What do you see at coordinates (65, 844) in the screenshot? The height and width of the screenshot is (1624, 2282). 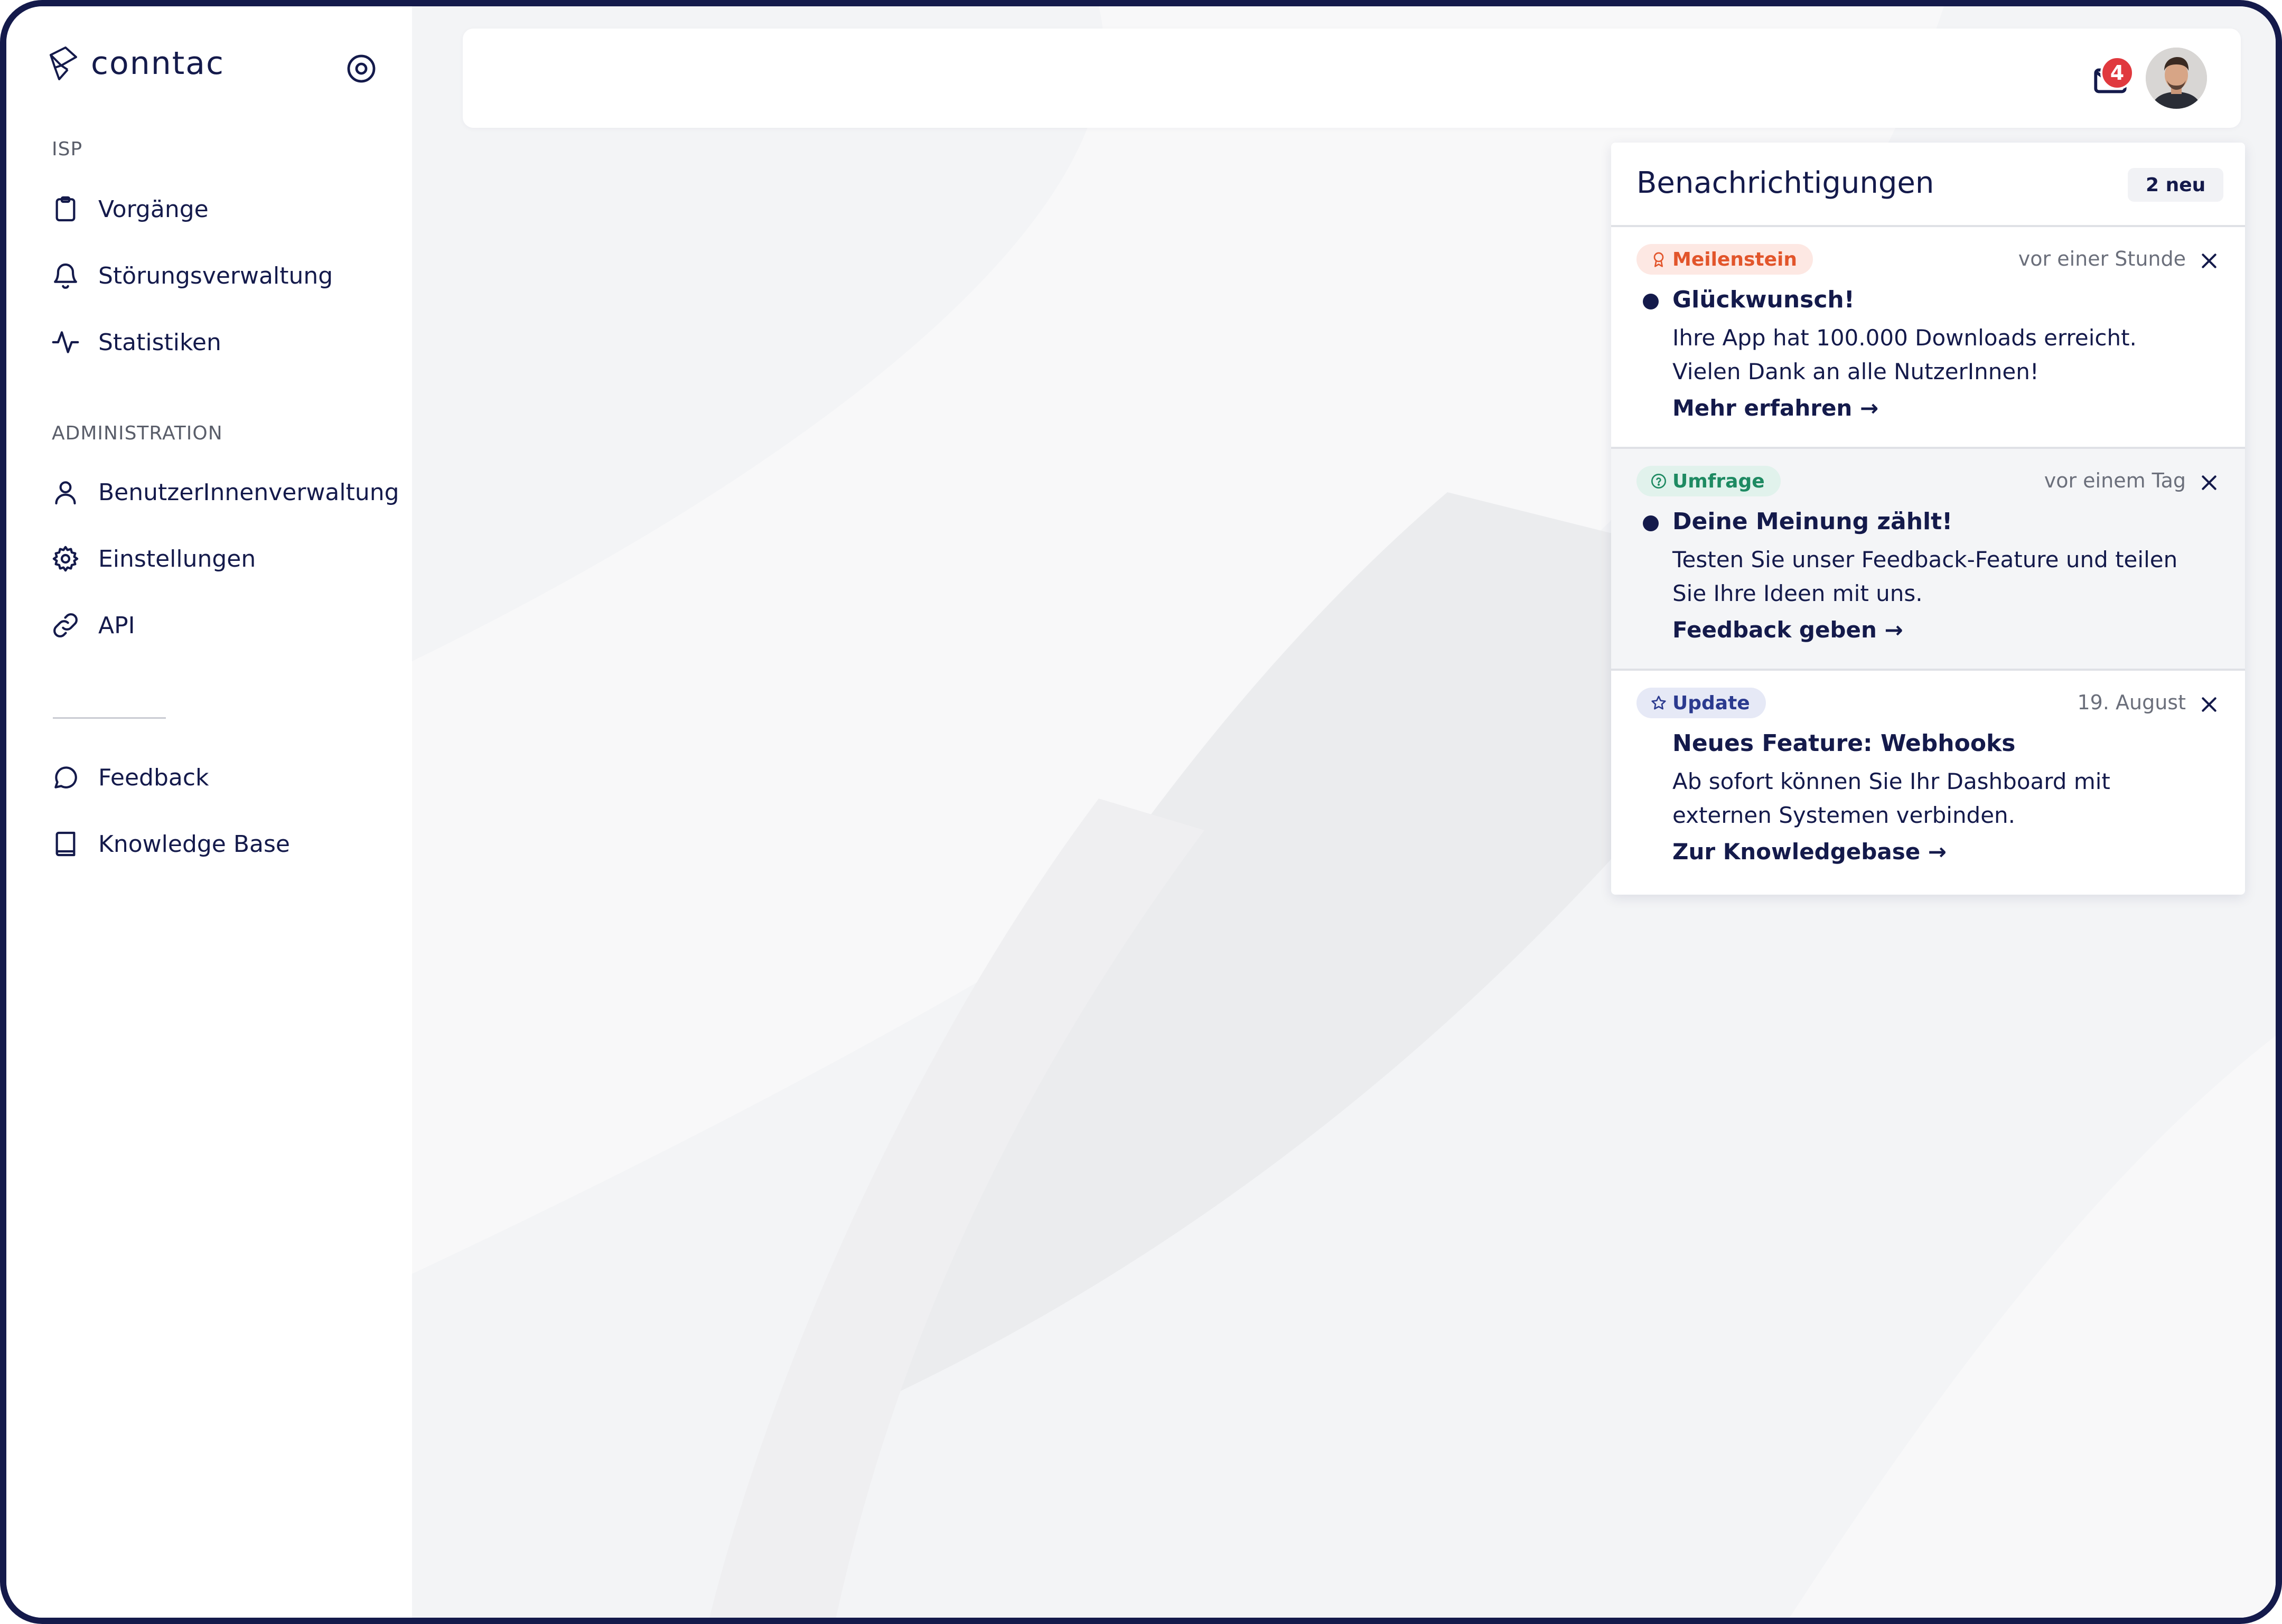 I see `book-icon` at bounding box center [65, 844].